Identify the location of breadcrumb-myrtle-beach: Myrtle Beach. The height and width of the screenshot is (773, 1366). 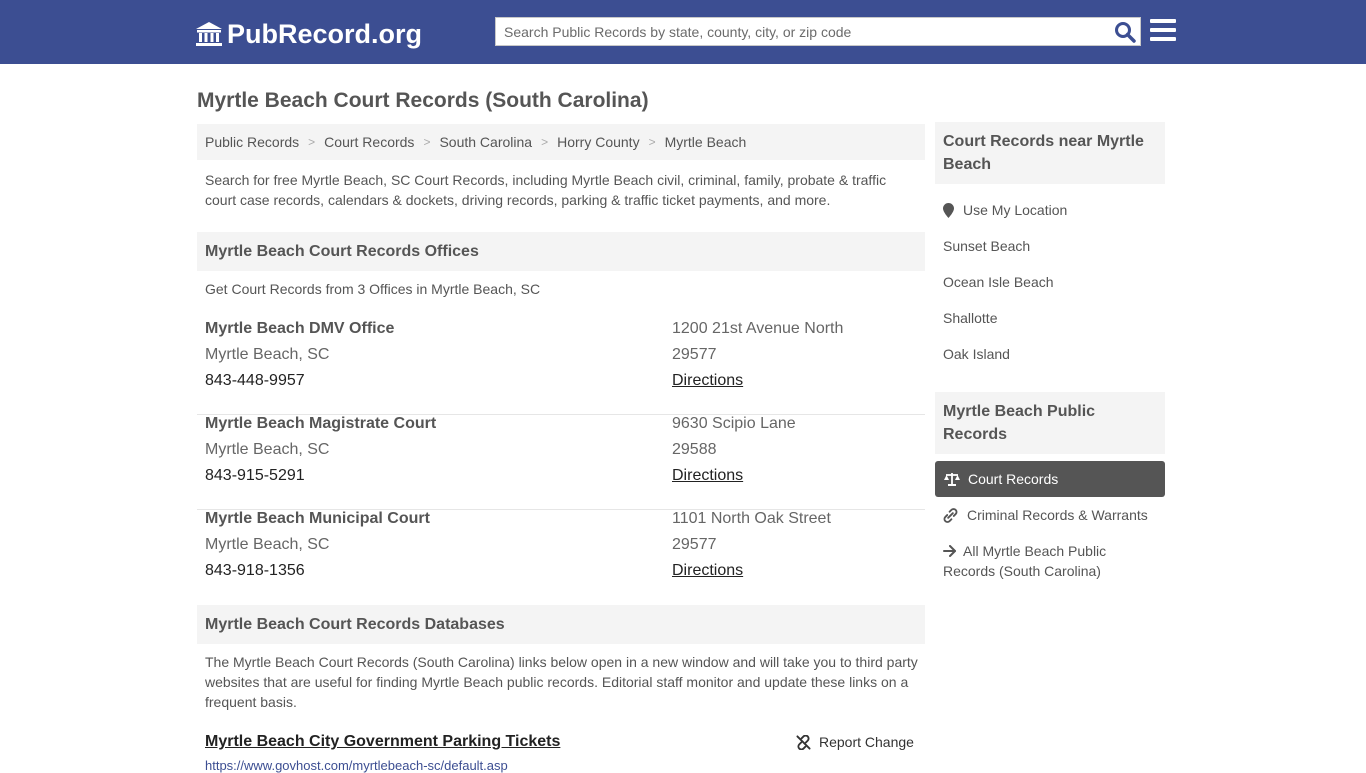
(706, 142).